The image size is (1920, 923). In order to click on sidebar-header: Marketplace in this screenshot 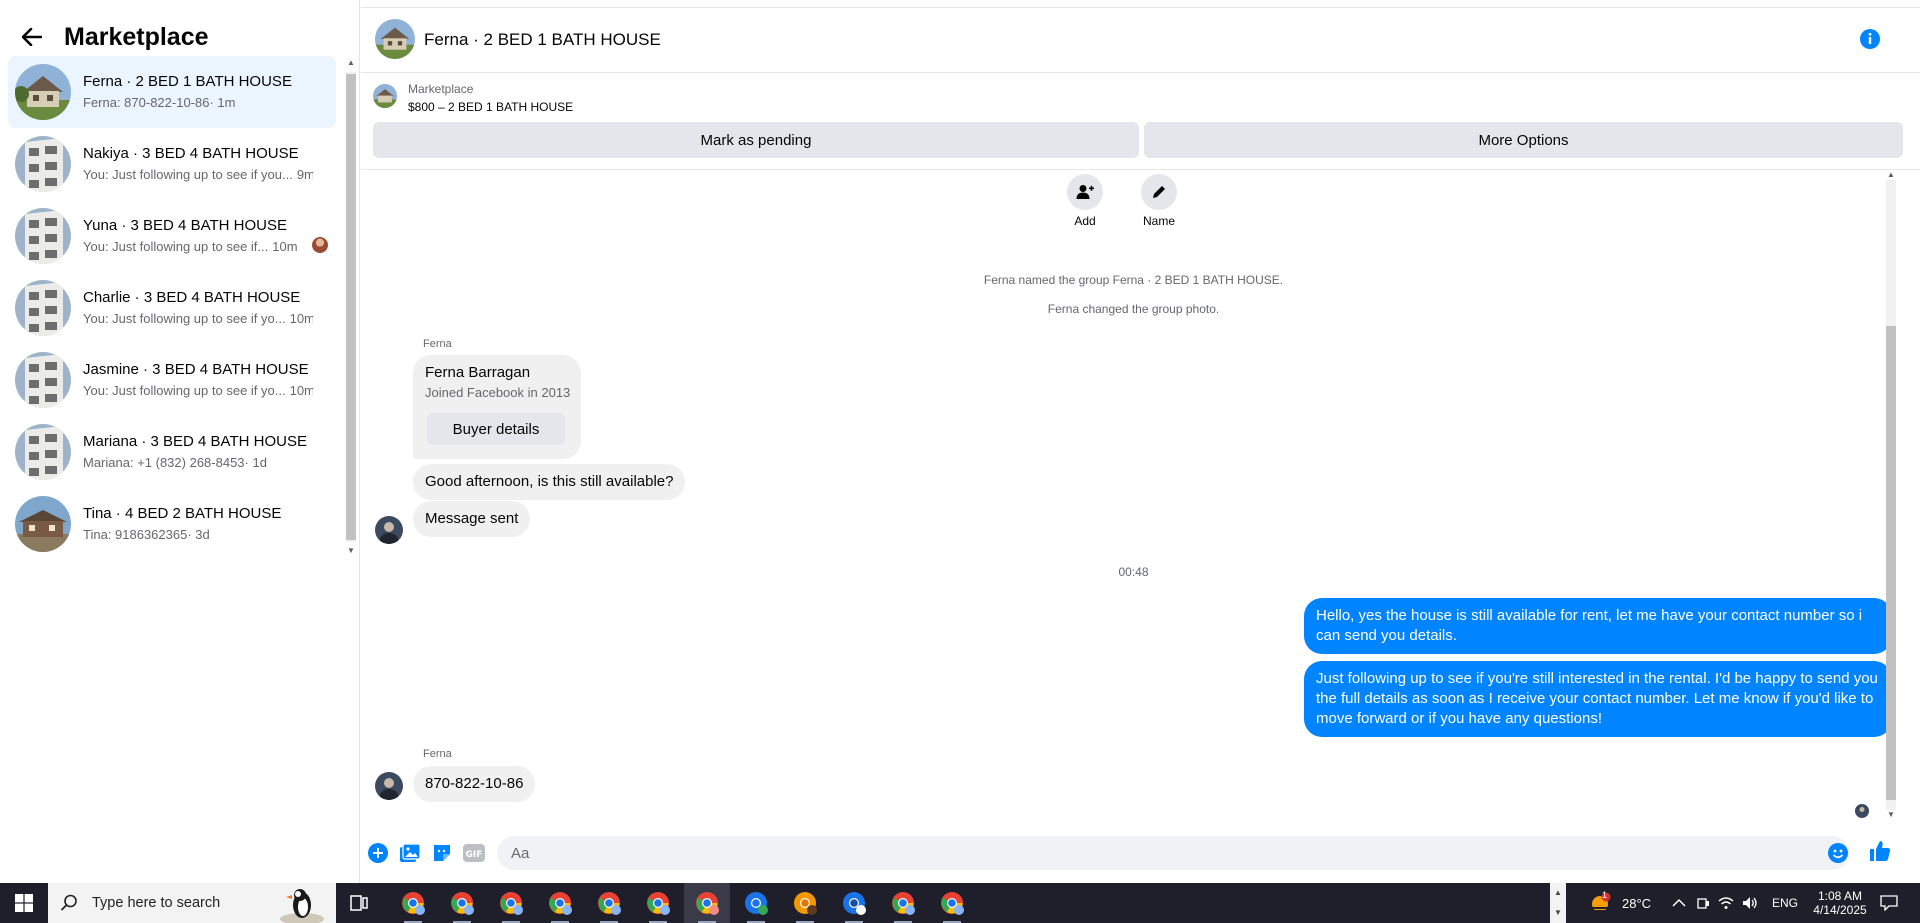, I will do `click(113, 37)`.